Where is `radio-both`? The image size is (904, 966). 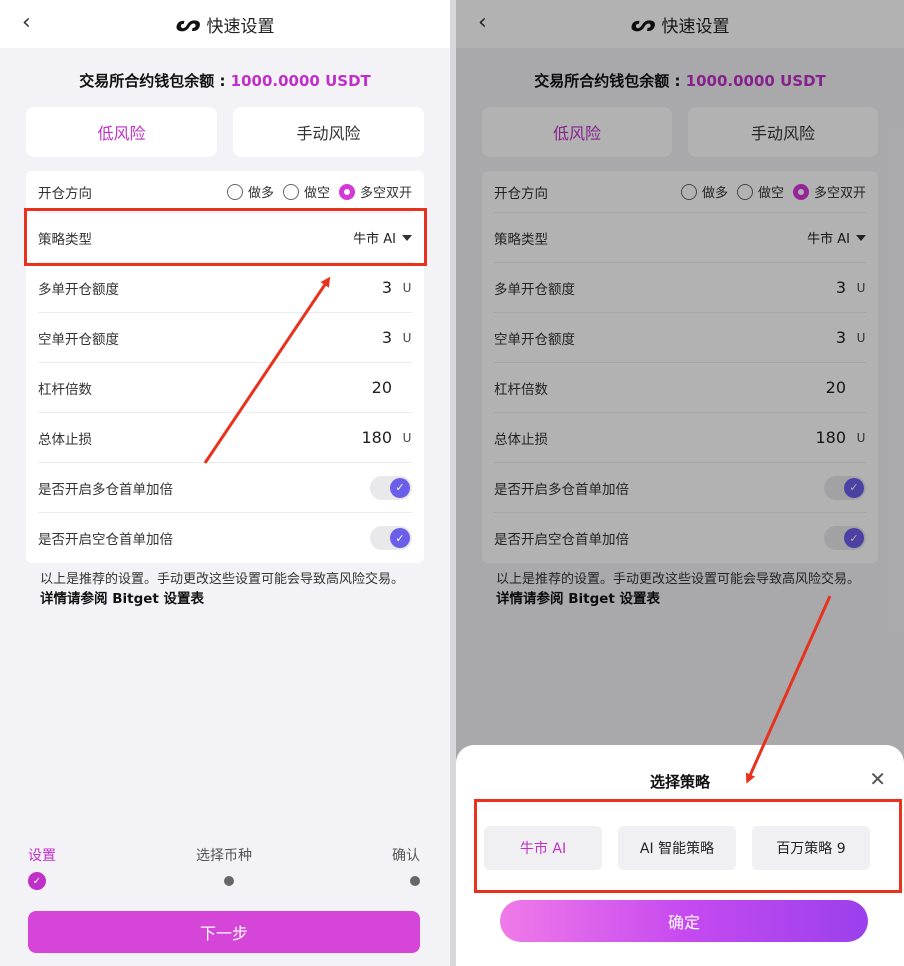
radio-both is located at coordinates (346, 191).